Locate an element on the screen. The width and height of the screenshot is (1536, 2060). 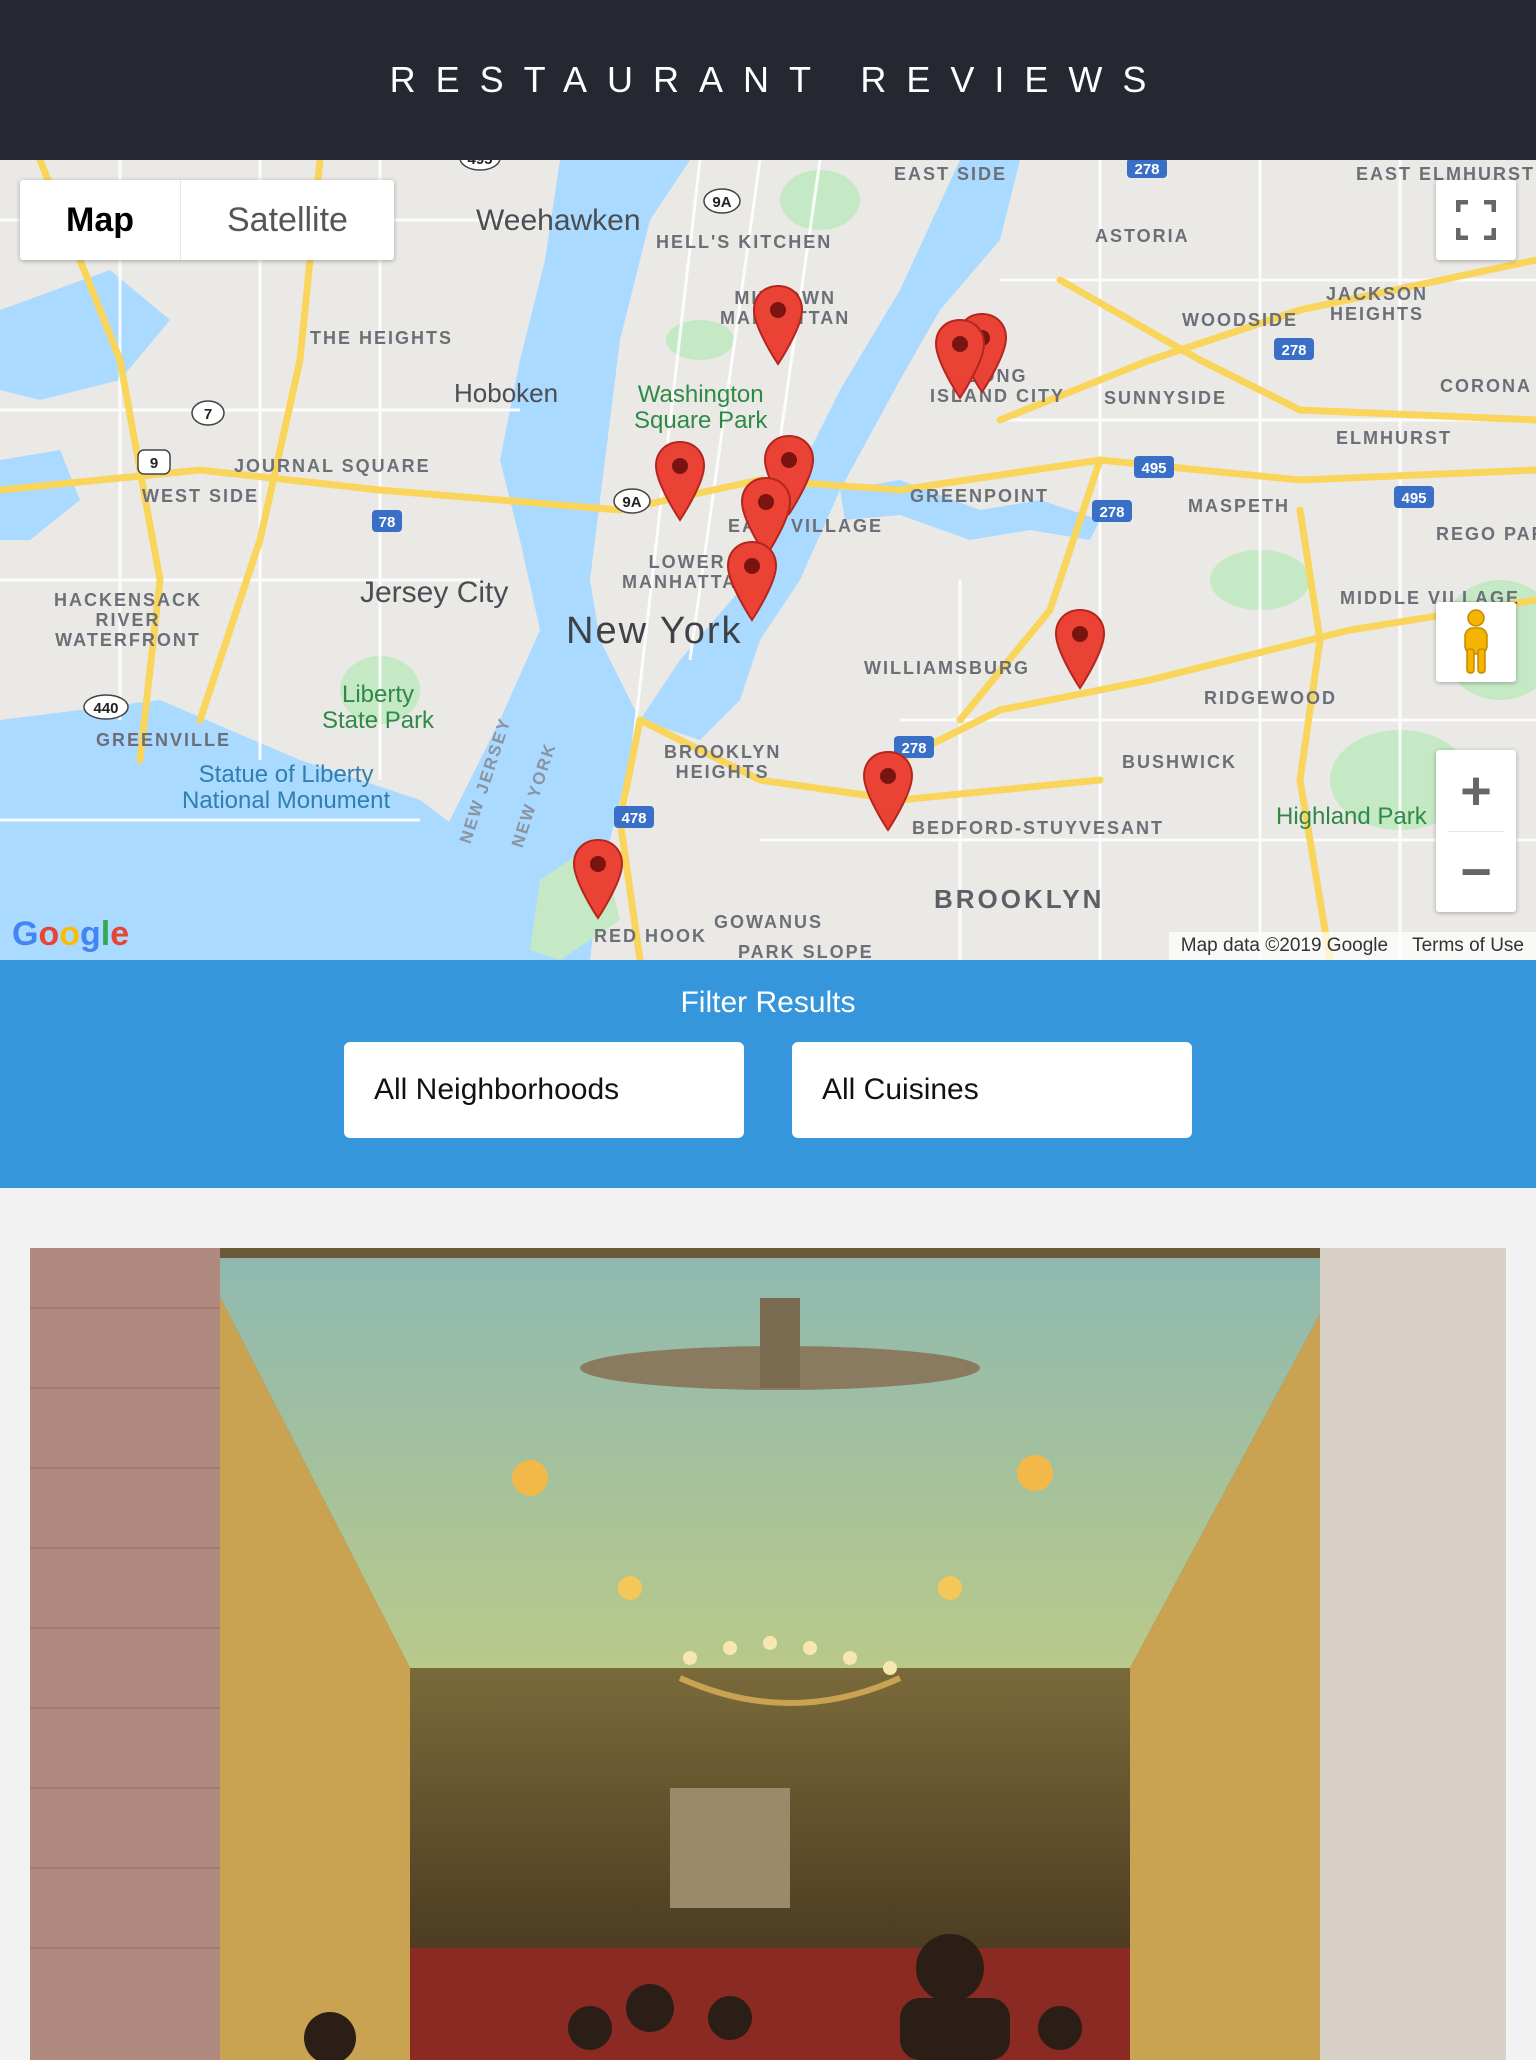
street-view-button is located at coordinates (1476, 642).